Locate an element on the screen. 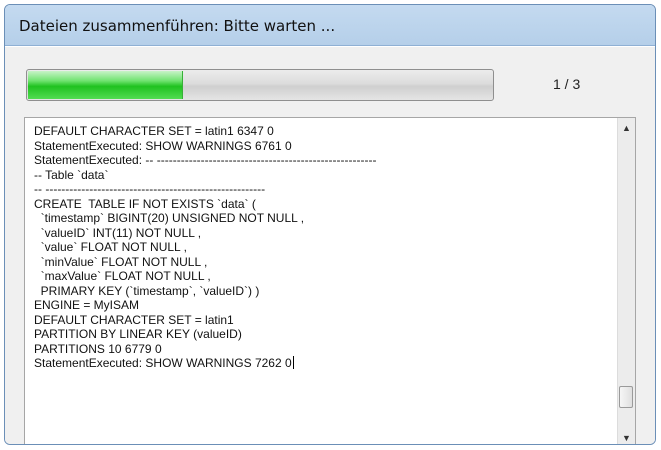 The image size is (661, 450). log-line: PRIMARY KEY (`timestamp`, `valueID`) ) is located at coordinates (147, 290).